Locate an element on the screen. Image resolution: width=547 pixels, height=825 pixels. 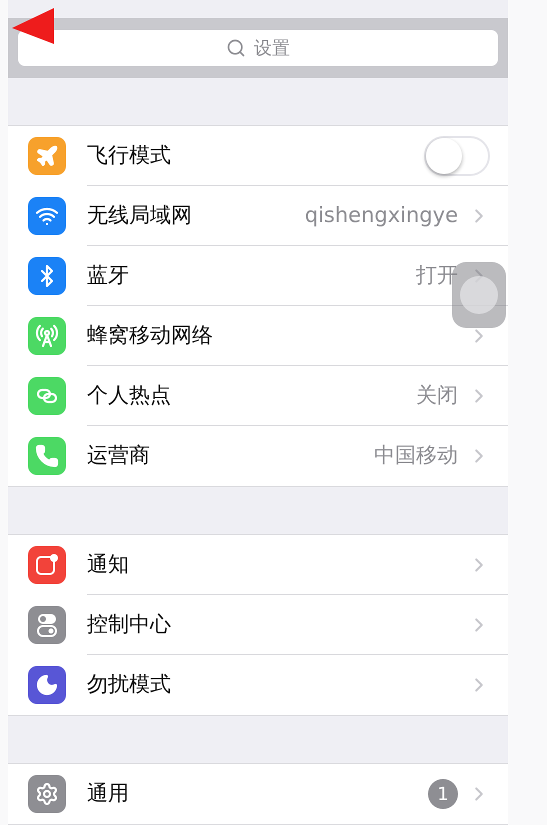
setting-label: 通用 is located at coordinates (108, 794).